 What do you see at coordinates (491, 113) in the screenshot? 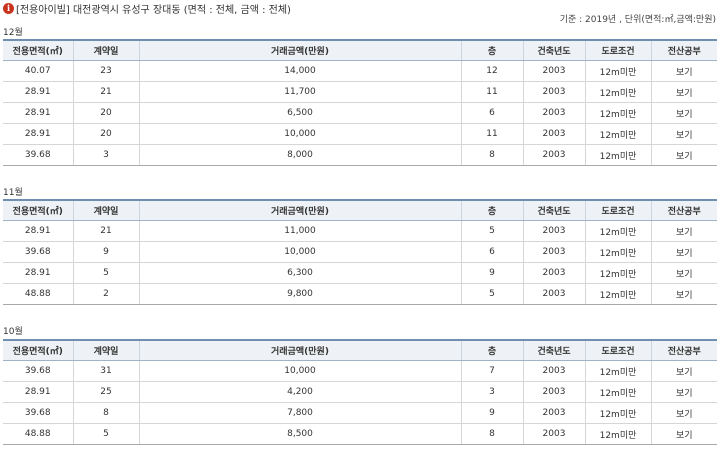
I see `cell-floor: 6` at bounding box center [491, 113].